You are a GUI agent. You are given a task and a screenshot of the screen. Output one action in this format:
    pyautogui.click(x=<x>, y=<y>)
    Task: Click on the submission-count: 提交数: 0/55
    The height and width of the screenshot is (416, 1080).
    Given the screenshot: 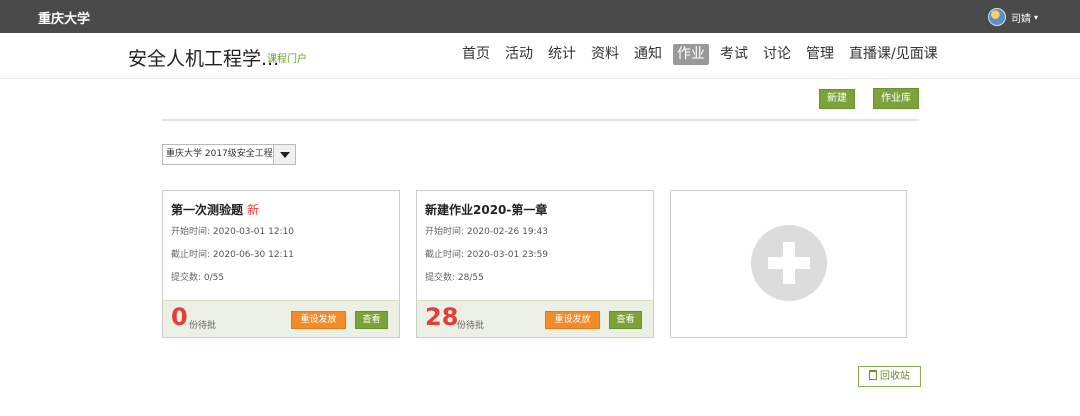 What is the action you would take?
    pyautogui.click(x=197, y=276)
    